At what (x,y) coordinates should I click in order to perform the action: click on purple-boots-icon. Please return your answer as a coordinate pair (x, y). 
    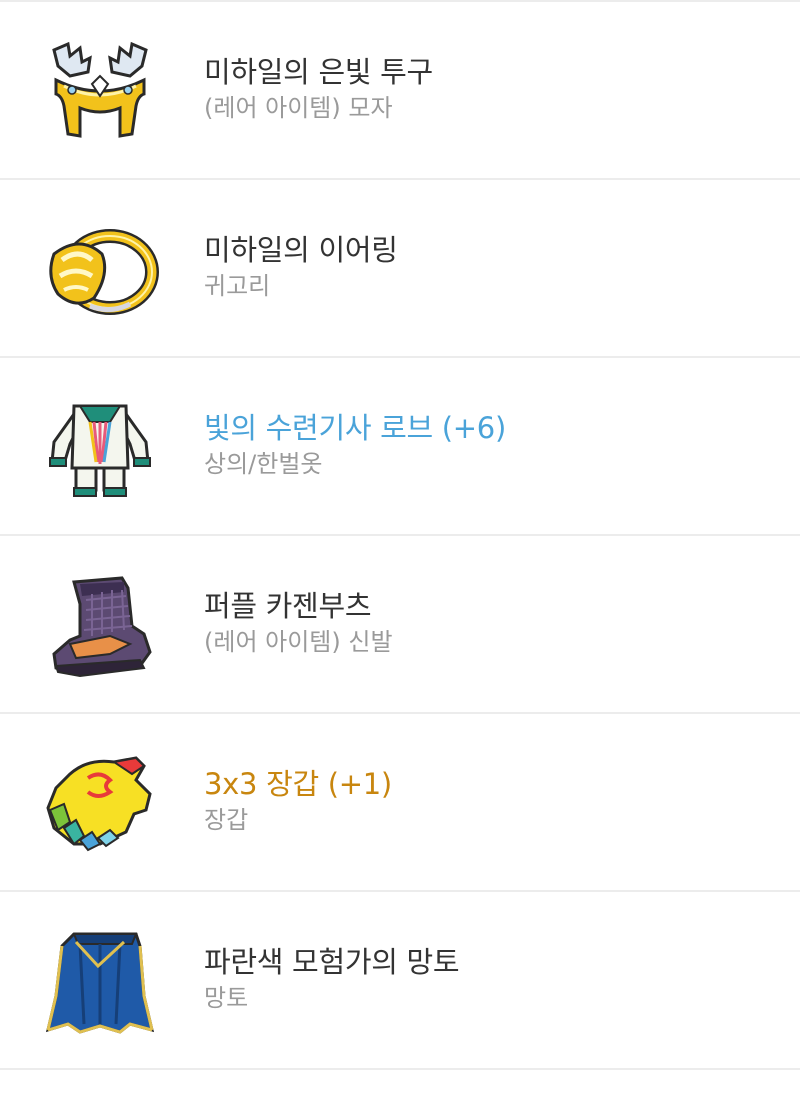
    Looking at the image, I should click on (100, 625).